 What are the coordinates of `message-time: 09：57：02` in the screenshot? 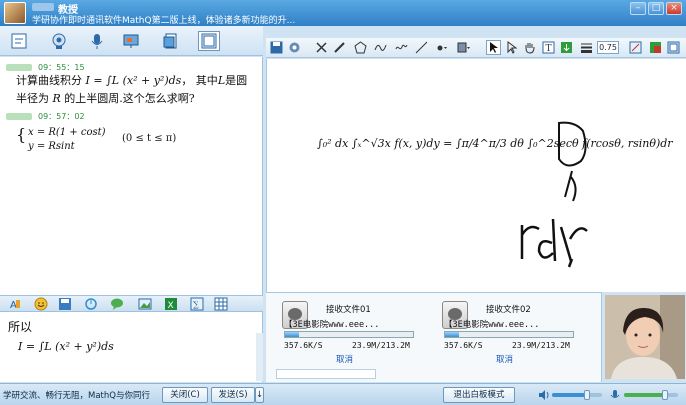 It's located at (61, 116).